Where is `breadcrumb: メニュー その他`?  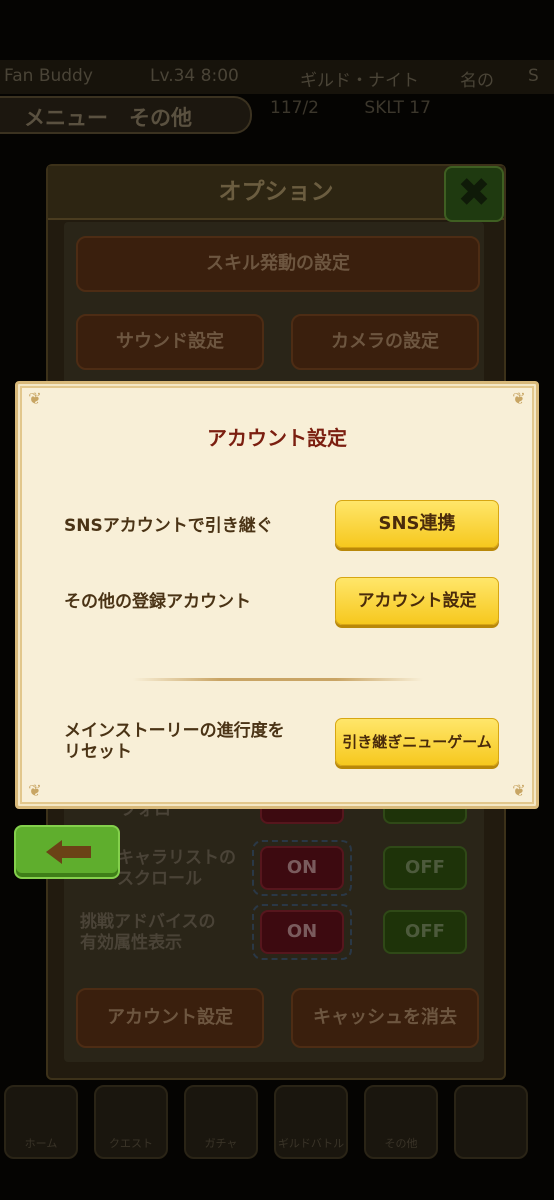
breadcrumb: メニュー その他 is located at coordinates (126, 115).